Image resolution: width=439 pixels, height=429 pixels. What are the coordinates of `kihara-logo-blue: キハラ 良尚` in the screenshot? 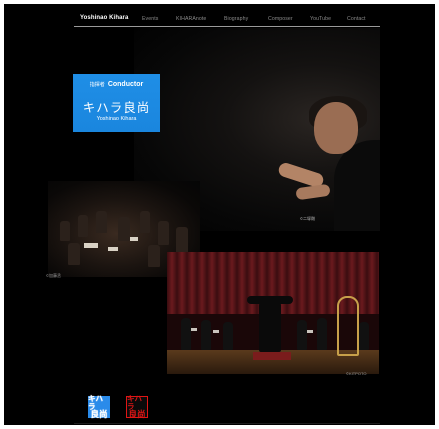 It's located at (99, 407).